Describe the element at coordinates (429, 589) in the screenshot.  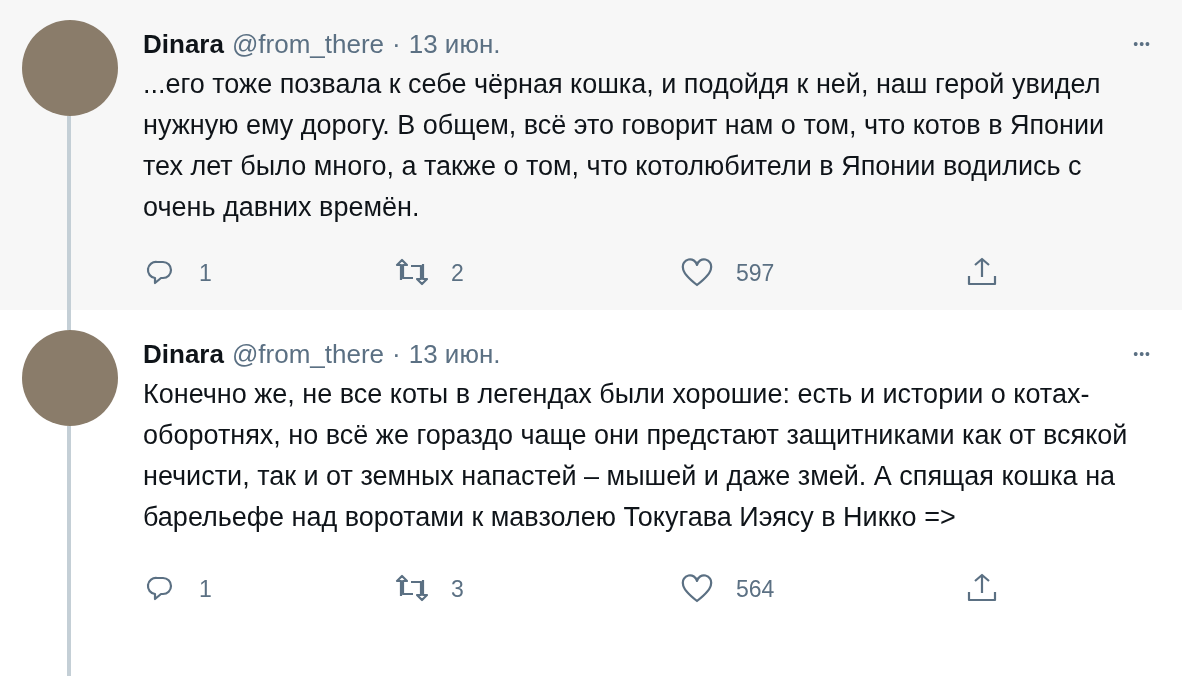
I see `retweet-button: 3` at that location.